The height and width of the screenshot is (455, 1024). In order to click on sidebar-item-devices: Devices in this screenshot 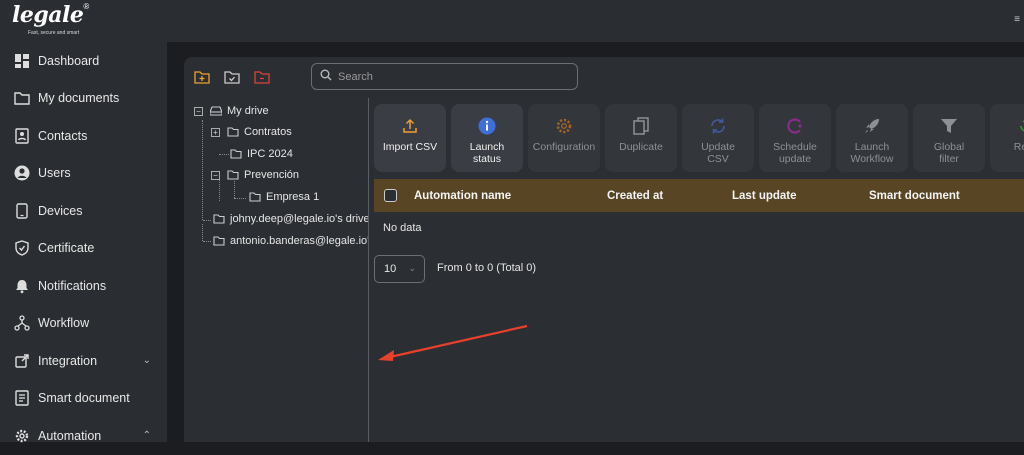, I will do `click(83, 211)`.